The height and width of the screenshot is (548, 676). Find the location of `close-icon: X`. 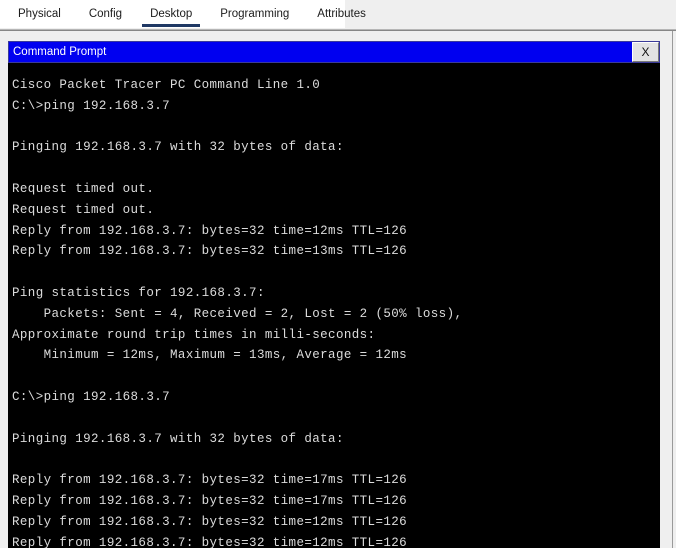

close-icon: X is located at coordinates (645, 52).